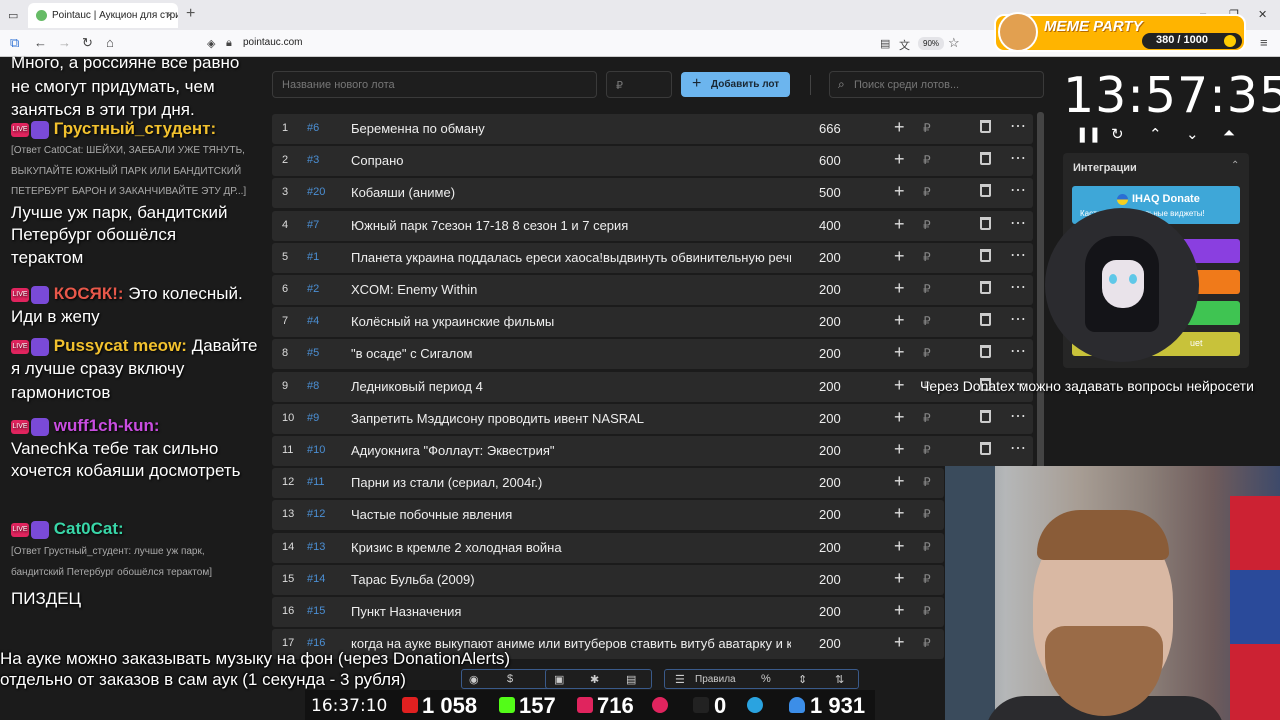  Describe the element at coordinates (1264, 42) in the screenshot. I see `menu-icon: ≡` at that location.